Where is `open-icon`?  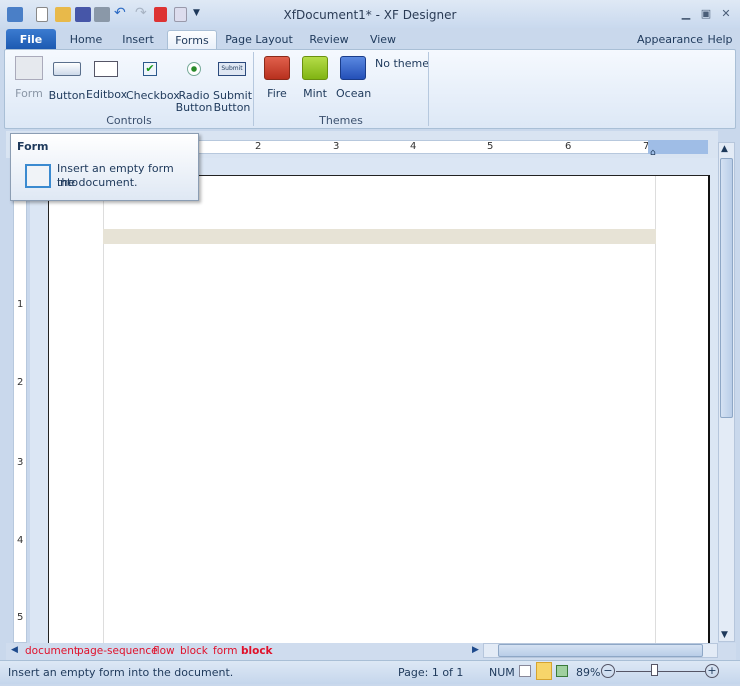
open-icon is located at coordinates (63, 14).